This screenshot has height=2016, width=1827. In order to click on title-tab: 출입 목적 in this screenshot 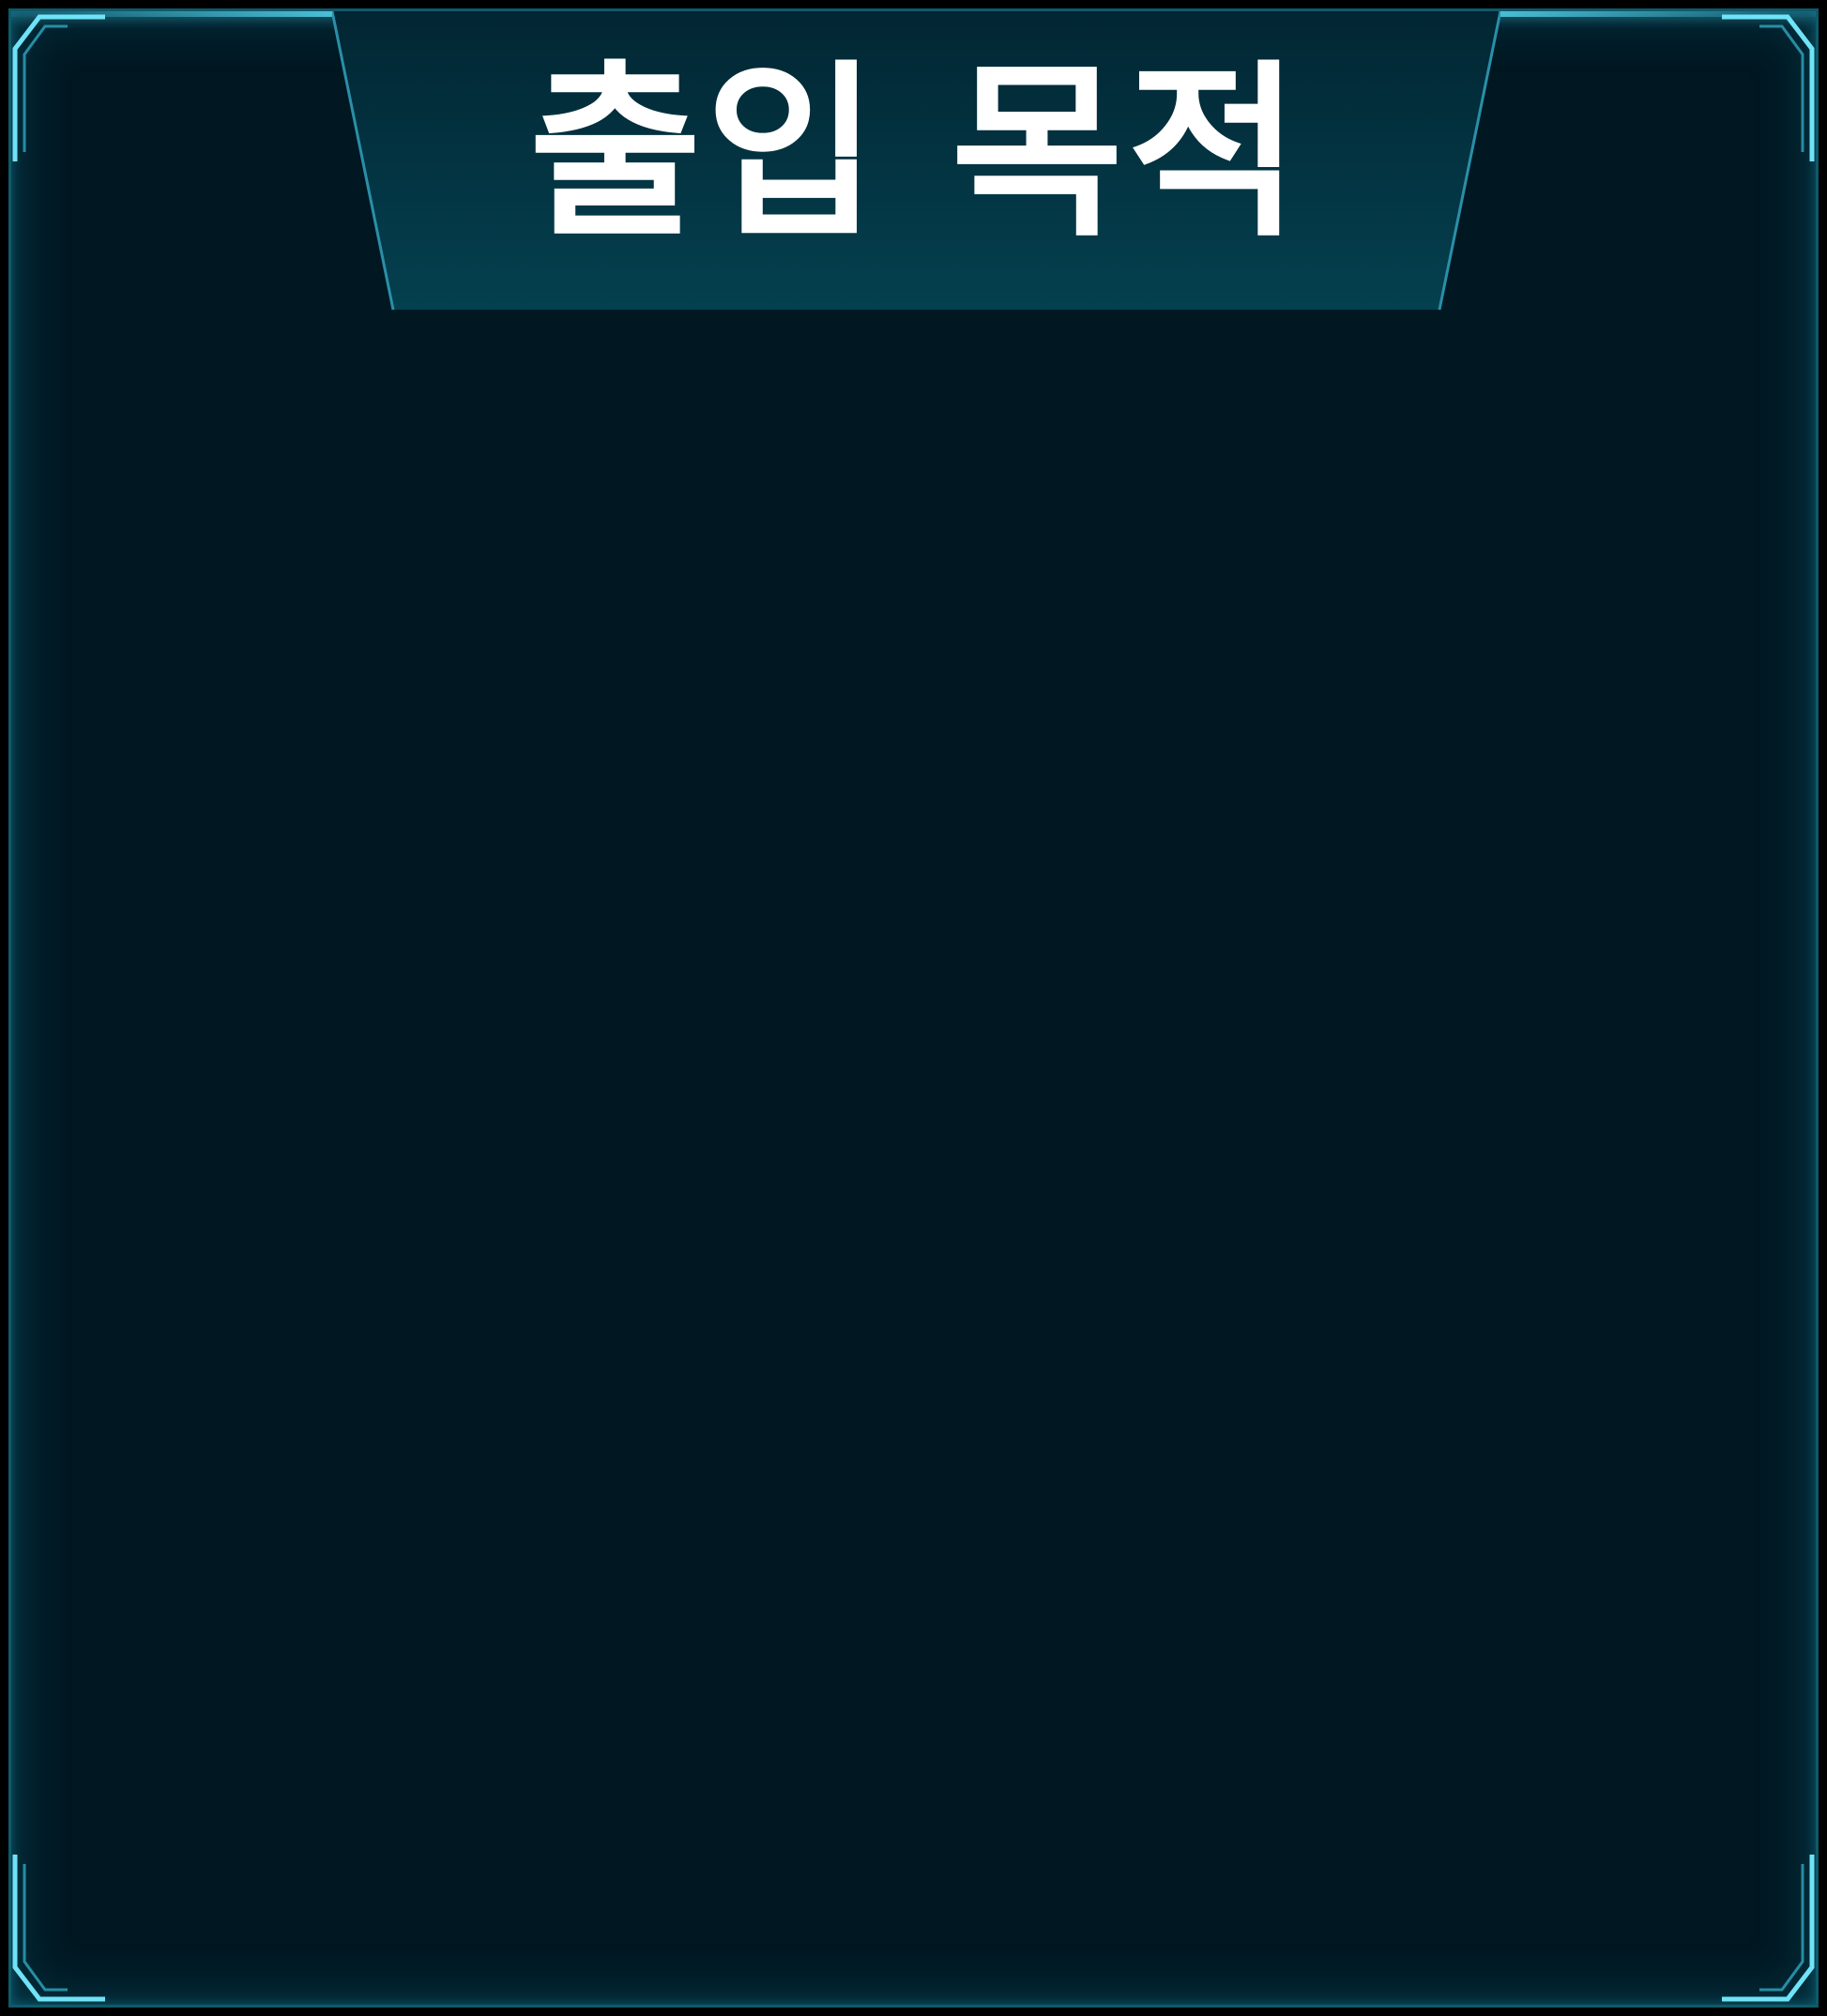, I will do `click(916, 163)`.